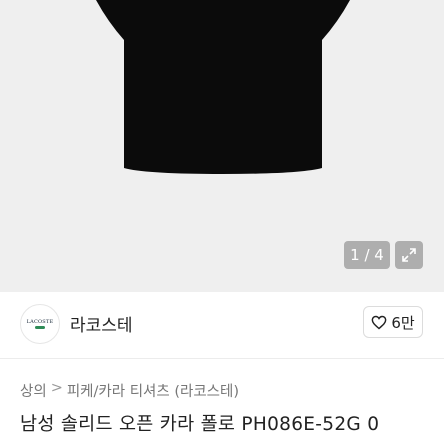 This screenshot has width=444, height=444. What do you see at coordinates (379, 322) in the screenshot?
I see `heart-icon` at bounding box center [379, 322].